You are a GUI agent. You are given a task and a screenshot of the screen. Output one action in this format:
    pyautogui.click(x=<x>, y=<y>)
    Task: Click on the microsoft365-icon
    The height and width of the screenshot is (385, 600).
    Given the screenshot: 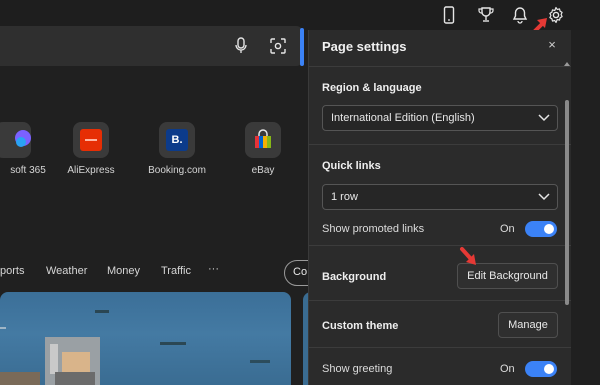 What is the action you would take?
    pyautogui.click(x=15, y=140)
    